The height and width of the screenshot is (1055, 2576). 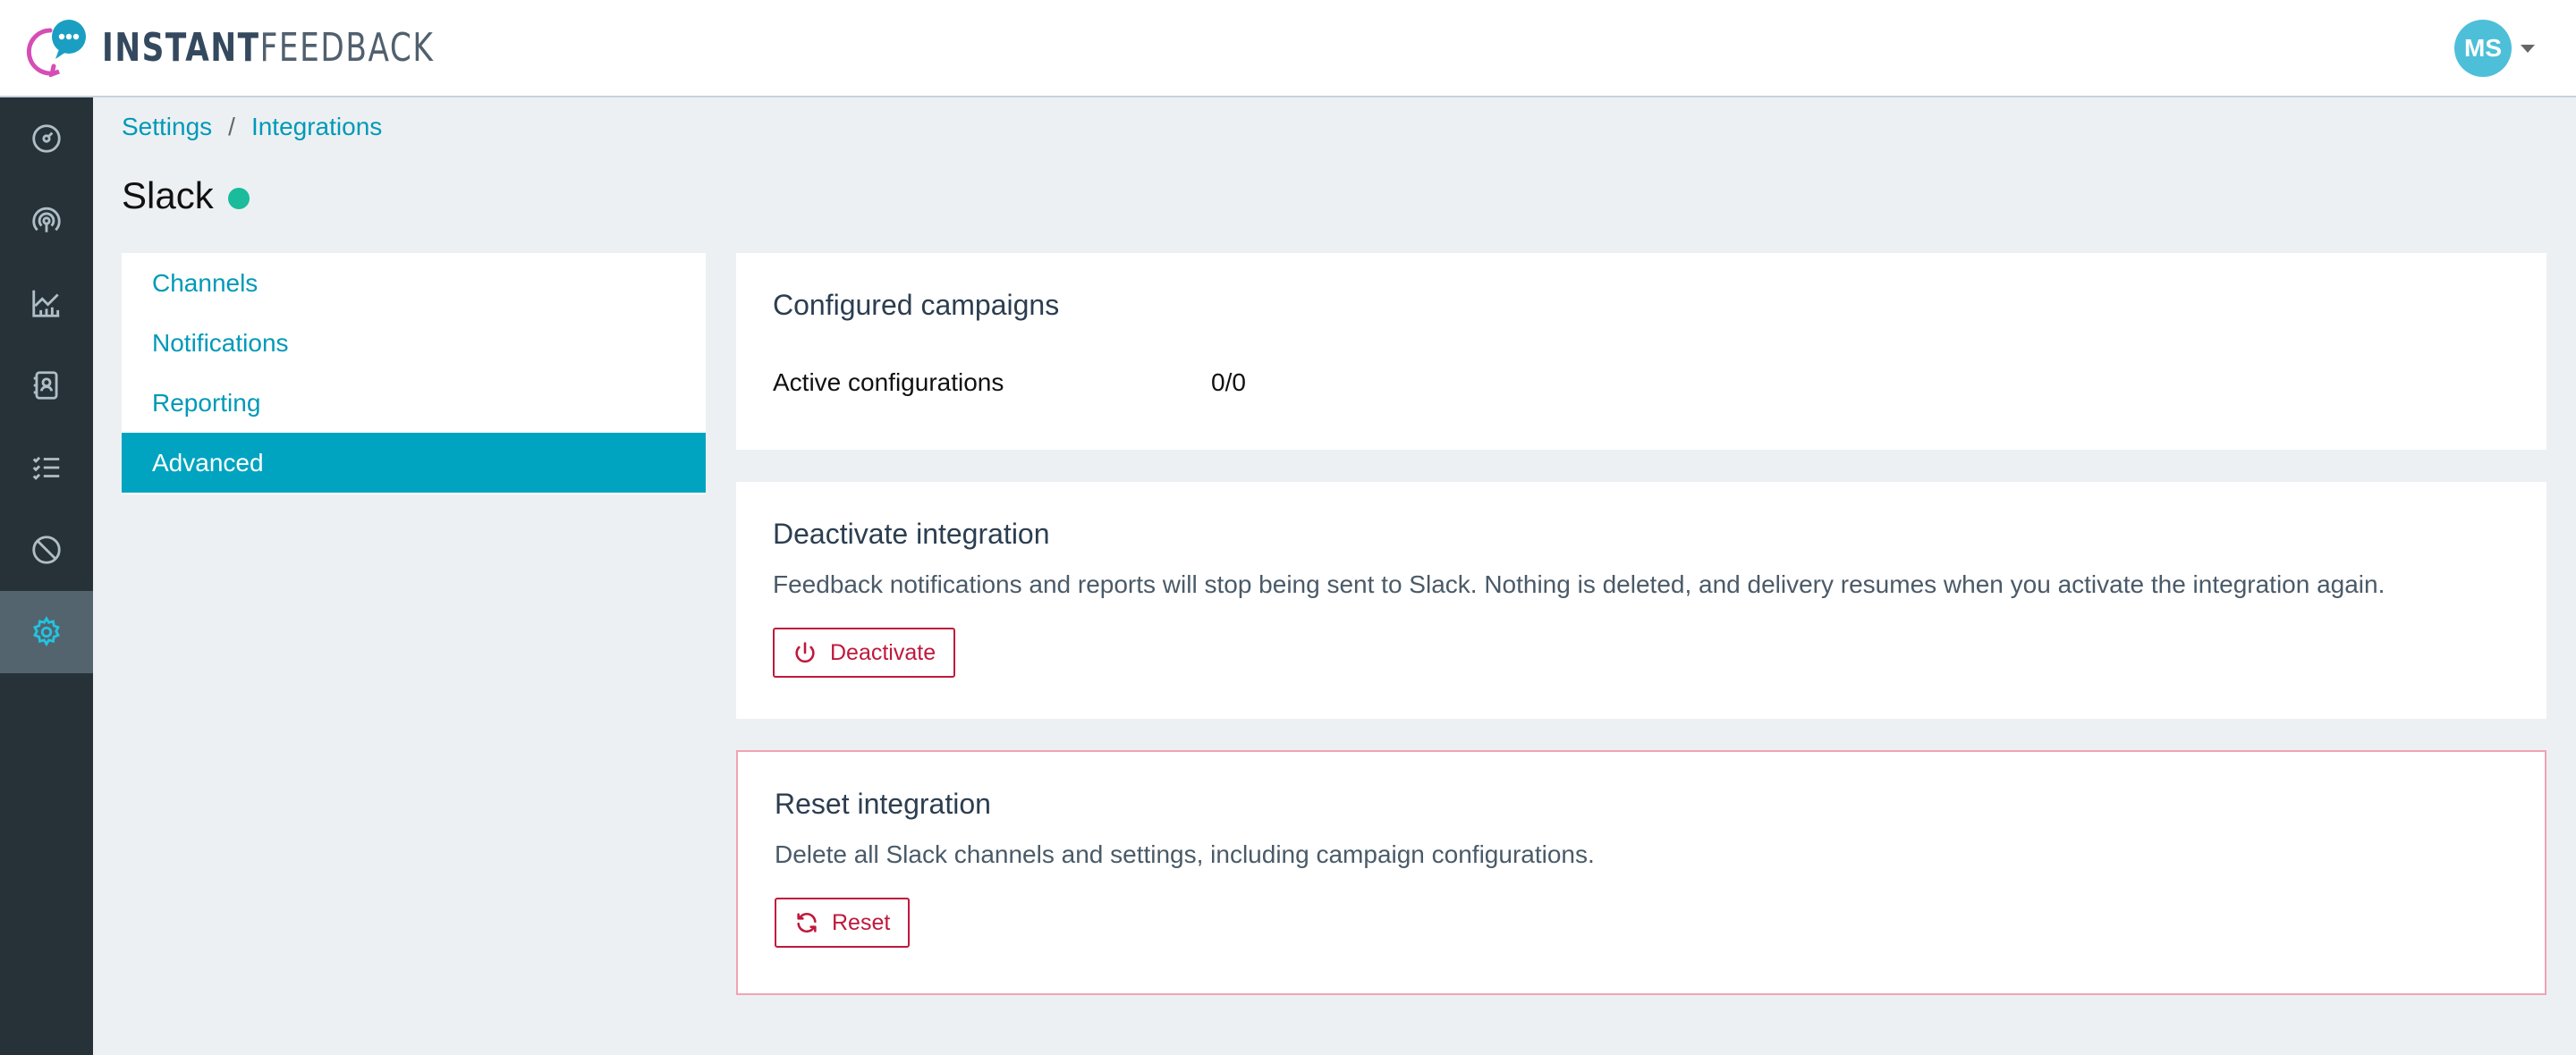 I want to click on logo-text: INSTANTFEEDBACK, so click(x=268, y=48).